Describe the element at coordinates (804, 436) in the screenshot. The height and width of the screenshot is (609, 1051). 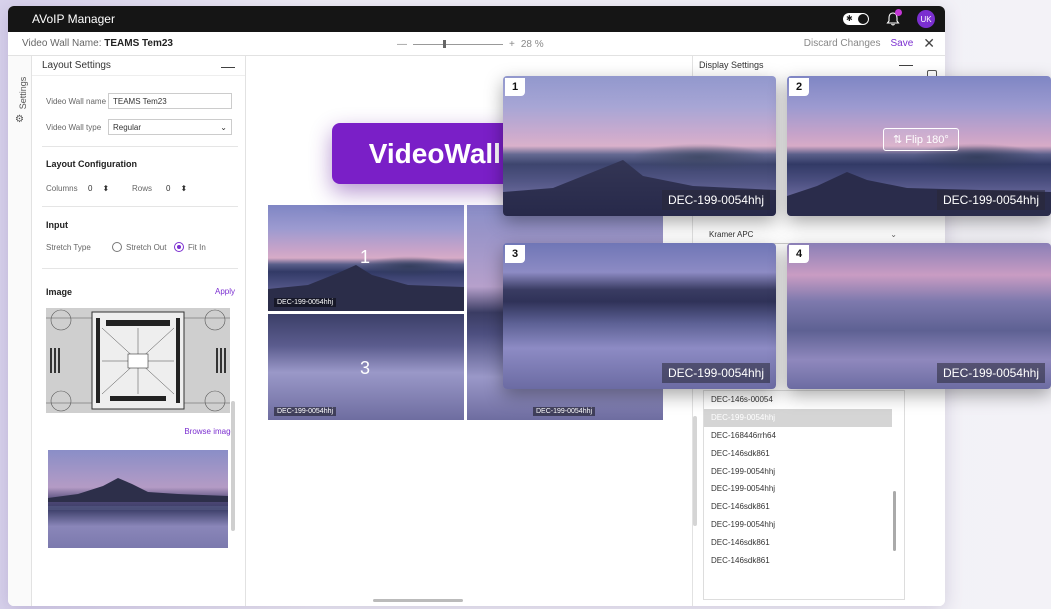
I see `list-item: DEC-168446rrh64` at that location.